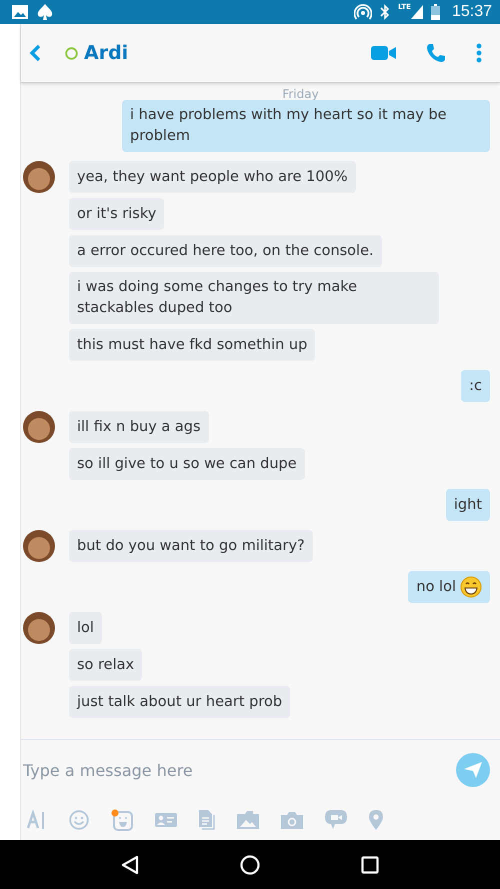 The image size is (500, 889). I want to click on message-bubble: i was doing some changes to try make stackables duped too, so click(254, 298).